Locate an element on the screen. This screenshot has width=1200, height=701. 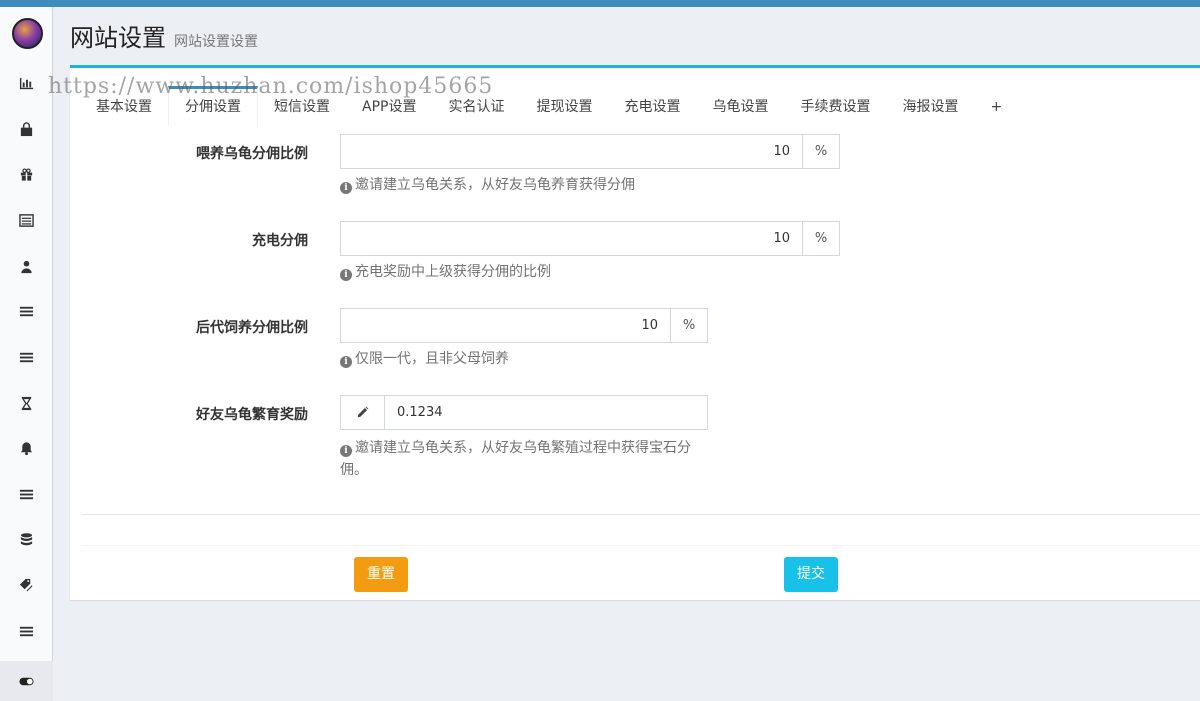
tags-icon is located at coordinates (26, 585).